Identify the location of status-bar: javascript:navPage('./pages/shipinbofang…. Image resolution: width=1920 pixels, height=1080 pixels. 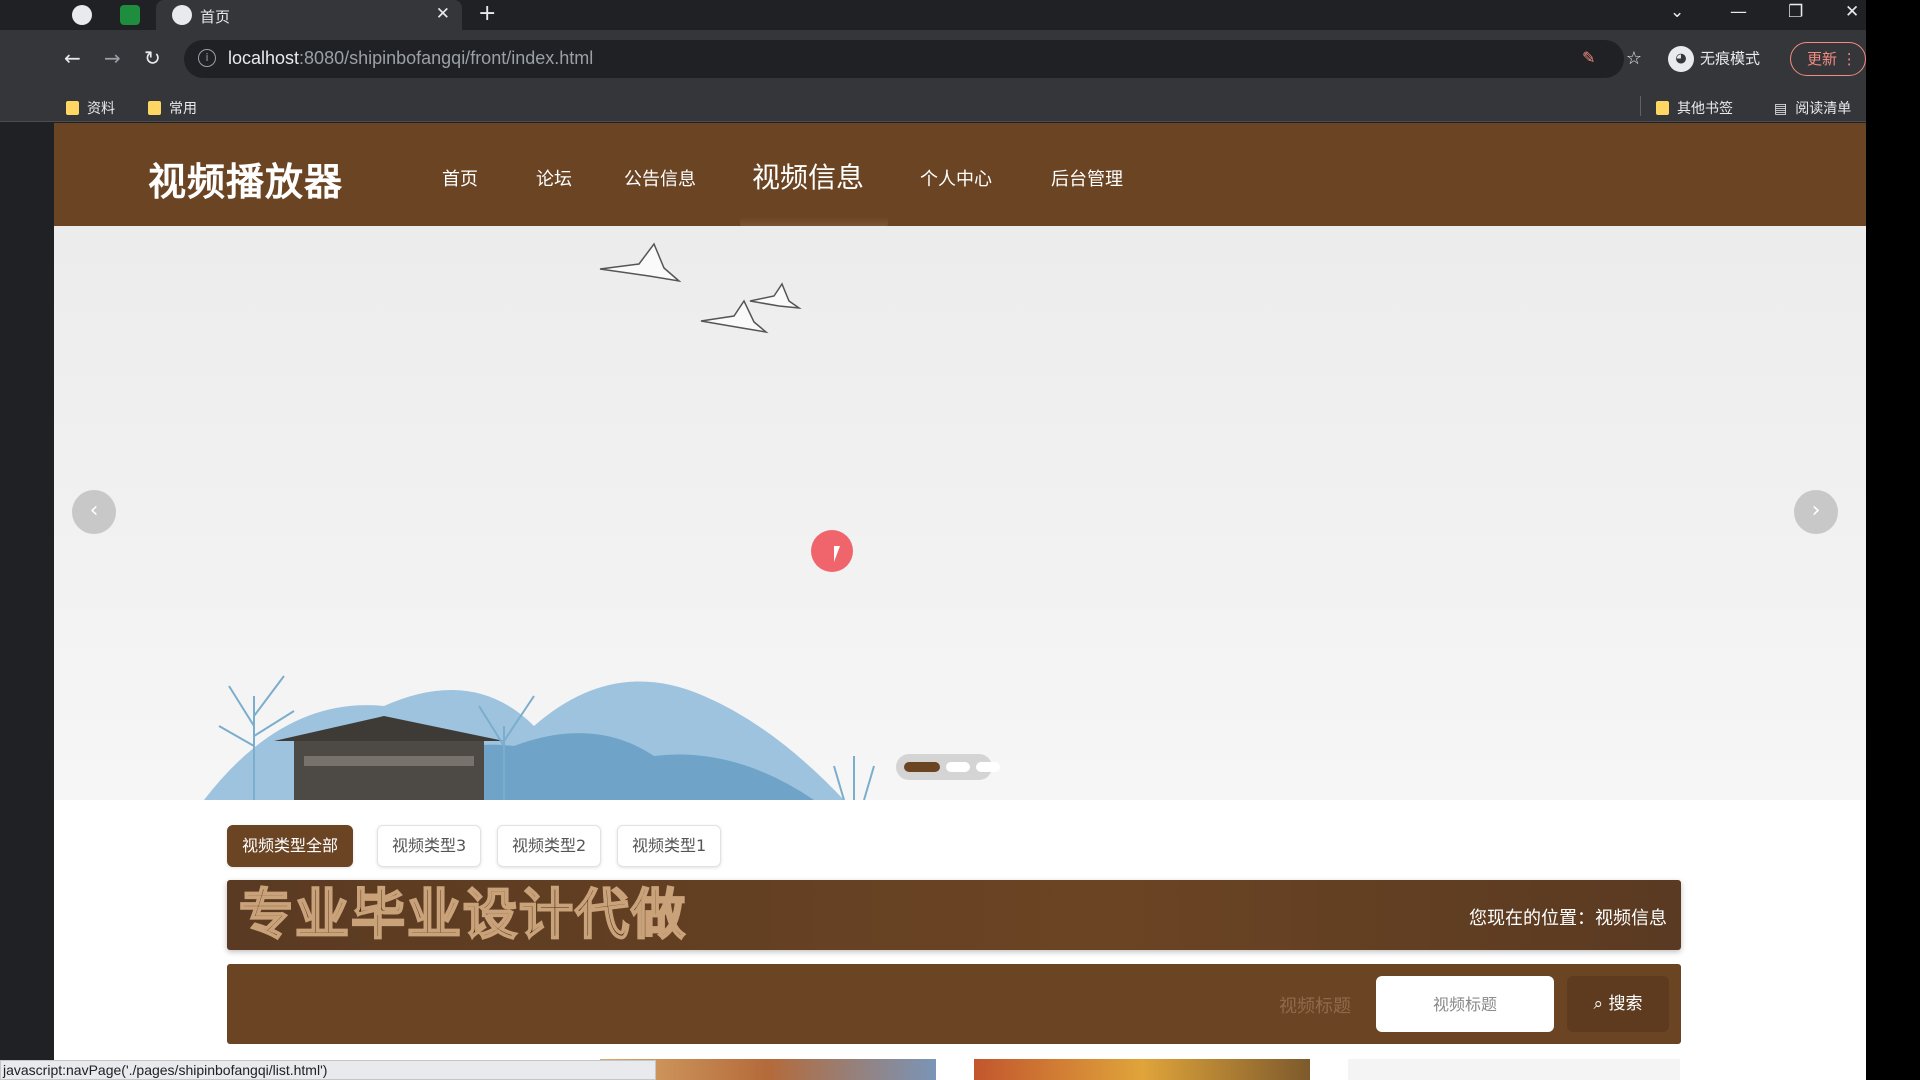
(328, 1070).